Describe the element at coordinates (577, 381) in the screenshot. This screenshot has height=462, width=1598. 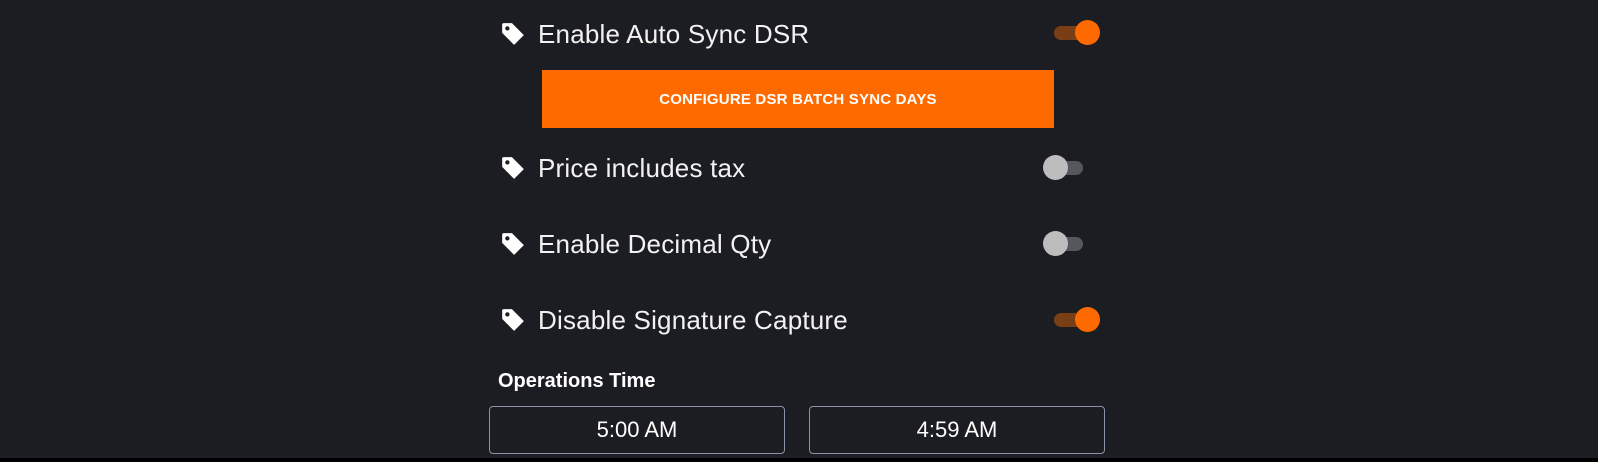
I see `operations-time-title: Operations Time` at that location.